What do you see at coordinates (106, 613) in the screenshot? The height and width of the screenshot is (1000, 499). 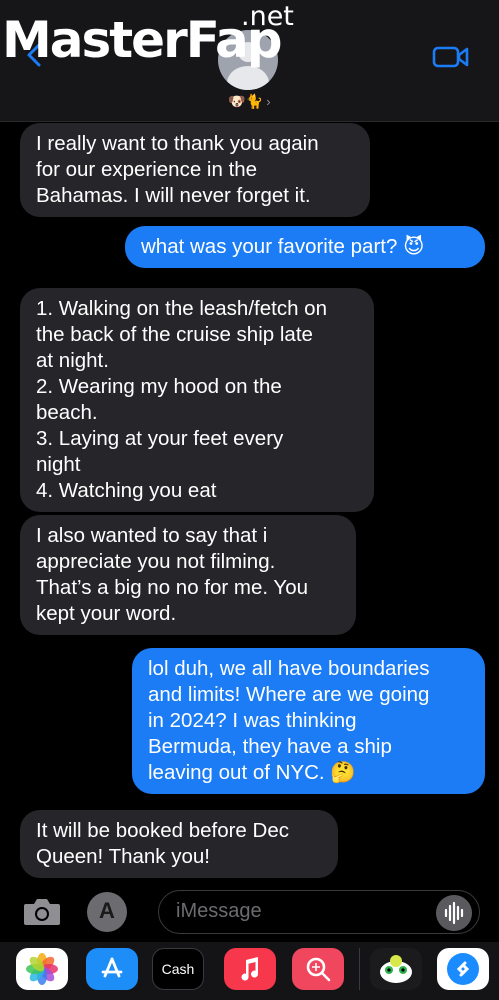 I see `message-text-line: kept your word.` at bounding box center [106, 613].